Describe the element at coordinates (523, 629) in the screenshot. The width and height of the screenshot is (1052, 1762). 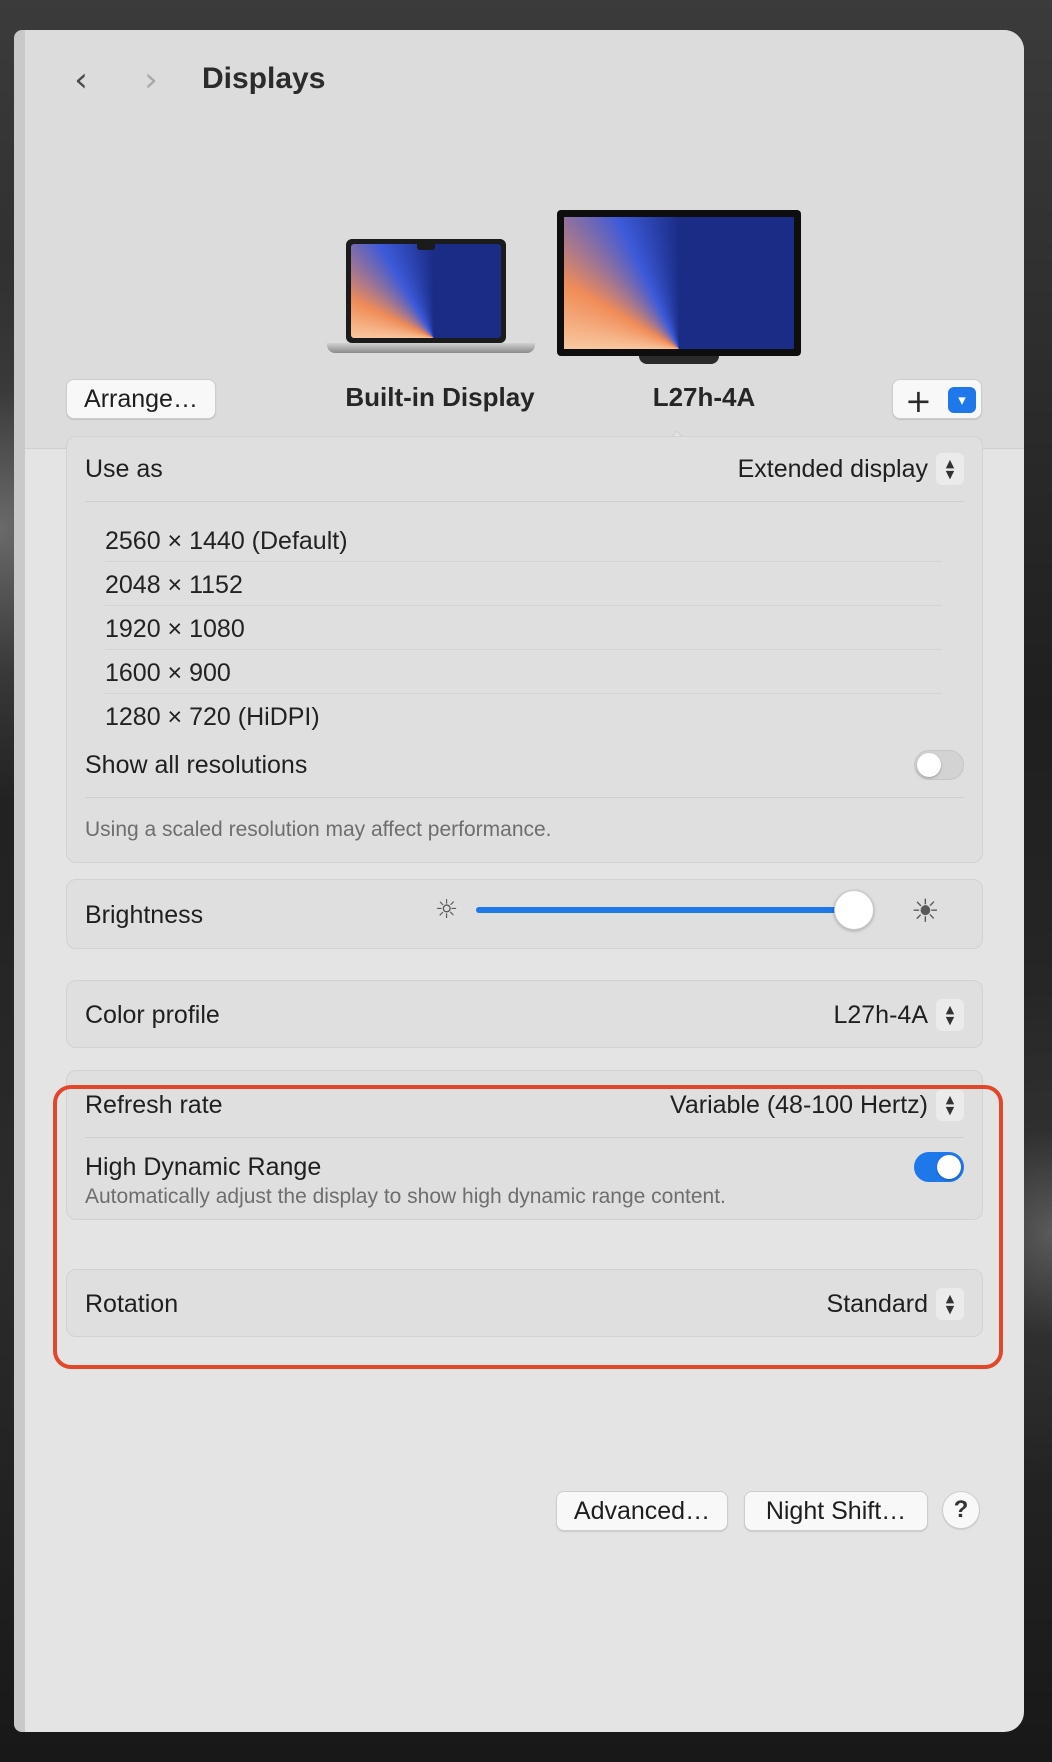
I see `resolution-option: 1920 × 1080` at that location.